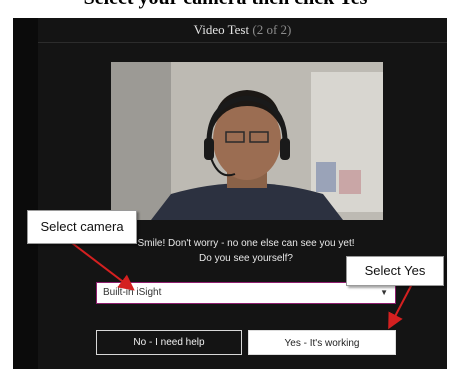 The height and width of the screenshot is (374, 451). Describe the element at coordinates (400, 306) in the screenshot. I see `yes-arrow` at that location.